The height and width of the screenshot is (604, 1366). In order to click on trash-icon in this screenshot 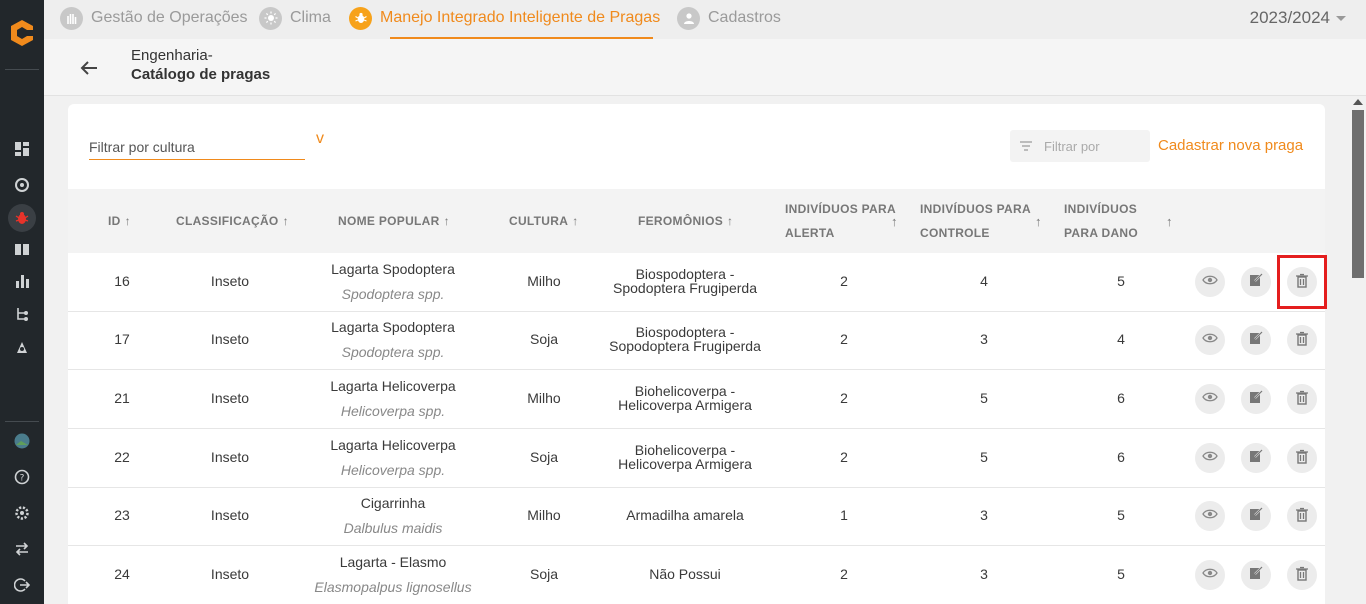, I will do `click(1302, 340)`.